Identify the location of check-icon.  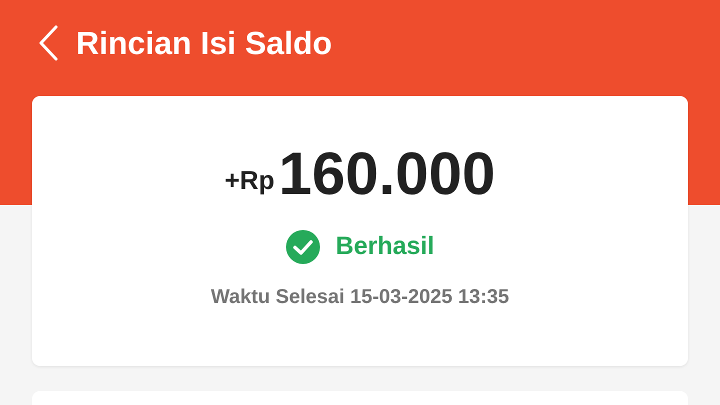
(303, 247).